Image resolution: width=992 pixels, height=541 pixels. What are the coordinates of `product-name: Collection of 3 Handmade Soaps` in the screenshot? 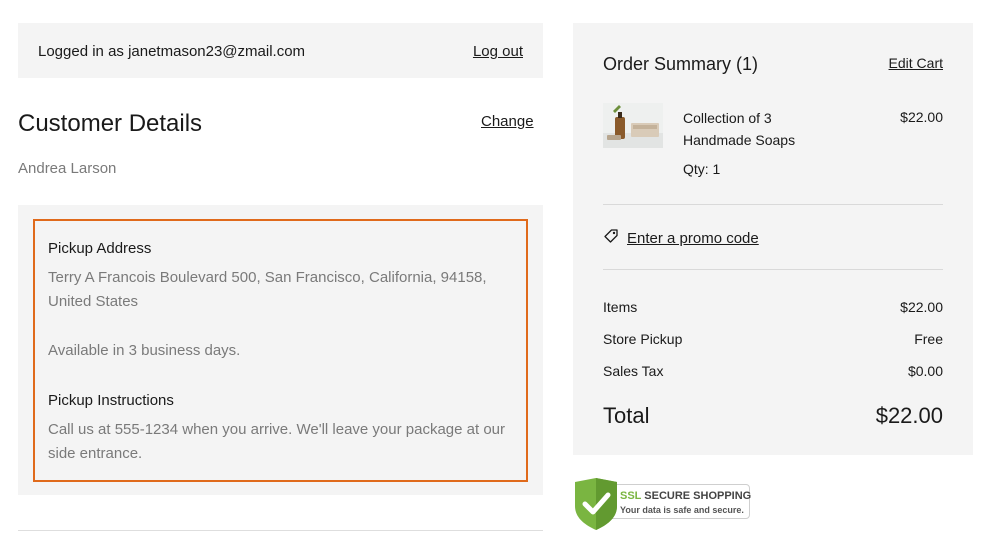 It's located at (753, 129).